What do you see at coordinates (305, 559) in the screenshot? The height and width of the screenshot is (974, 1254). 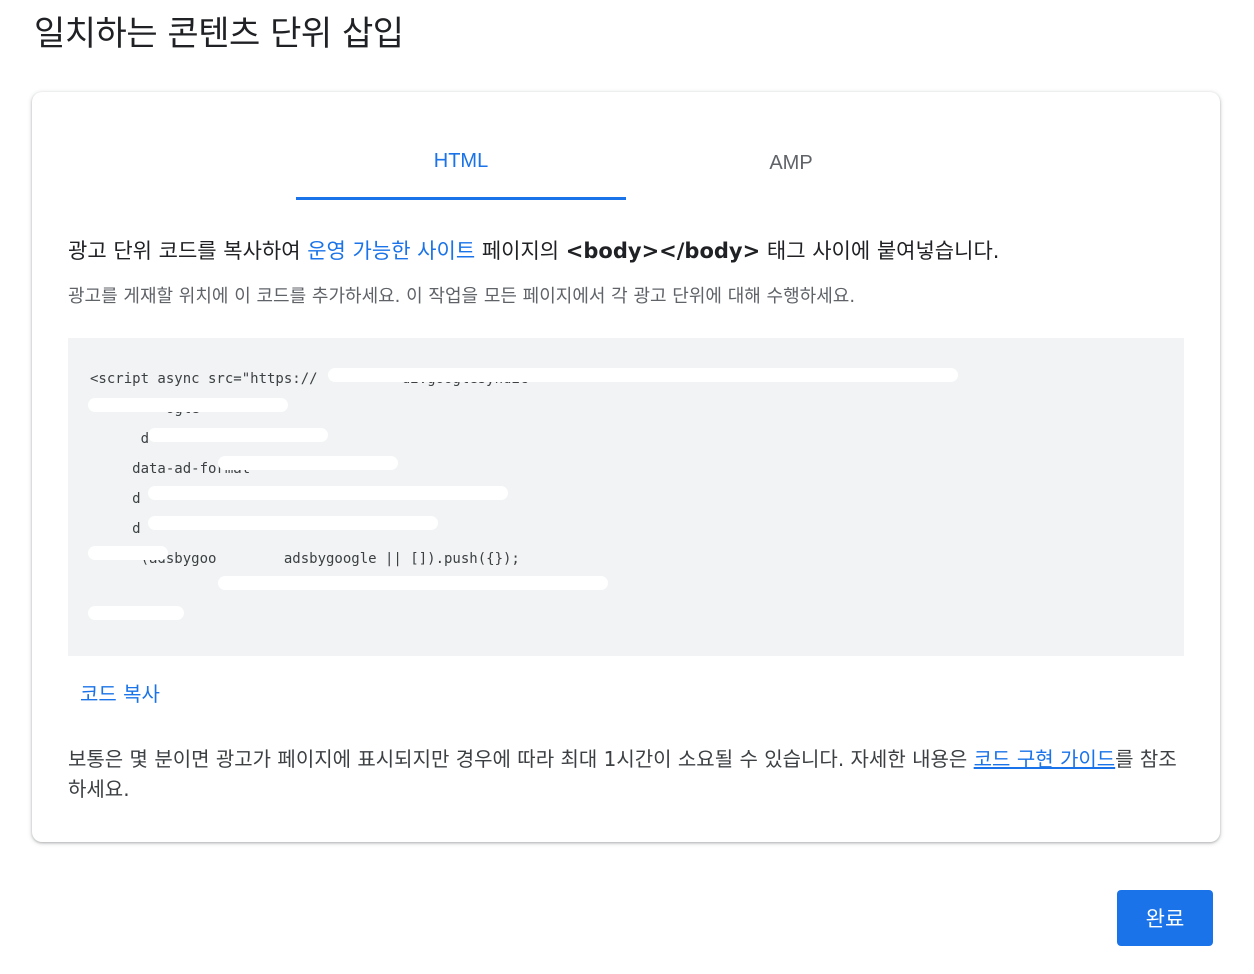 I see `code-line: (adsbygoo adsbygoogle || []).push({});` at bounding box center [305, 559].